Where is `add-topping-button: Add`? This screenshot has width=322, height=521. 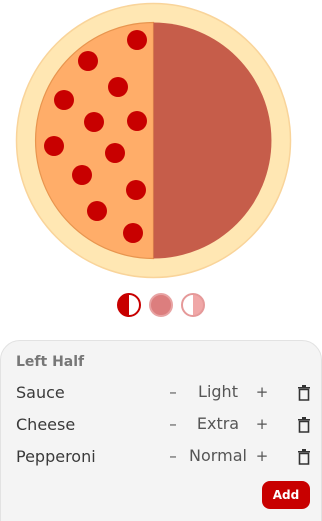
add-topping-button: Add is located at coordinates (286, 495).